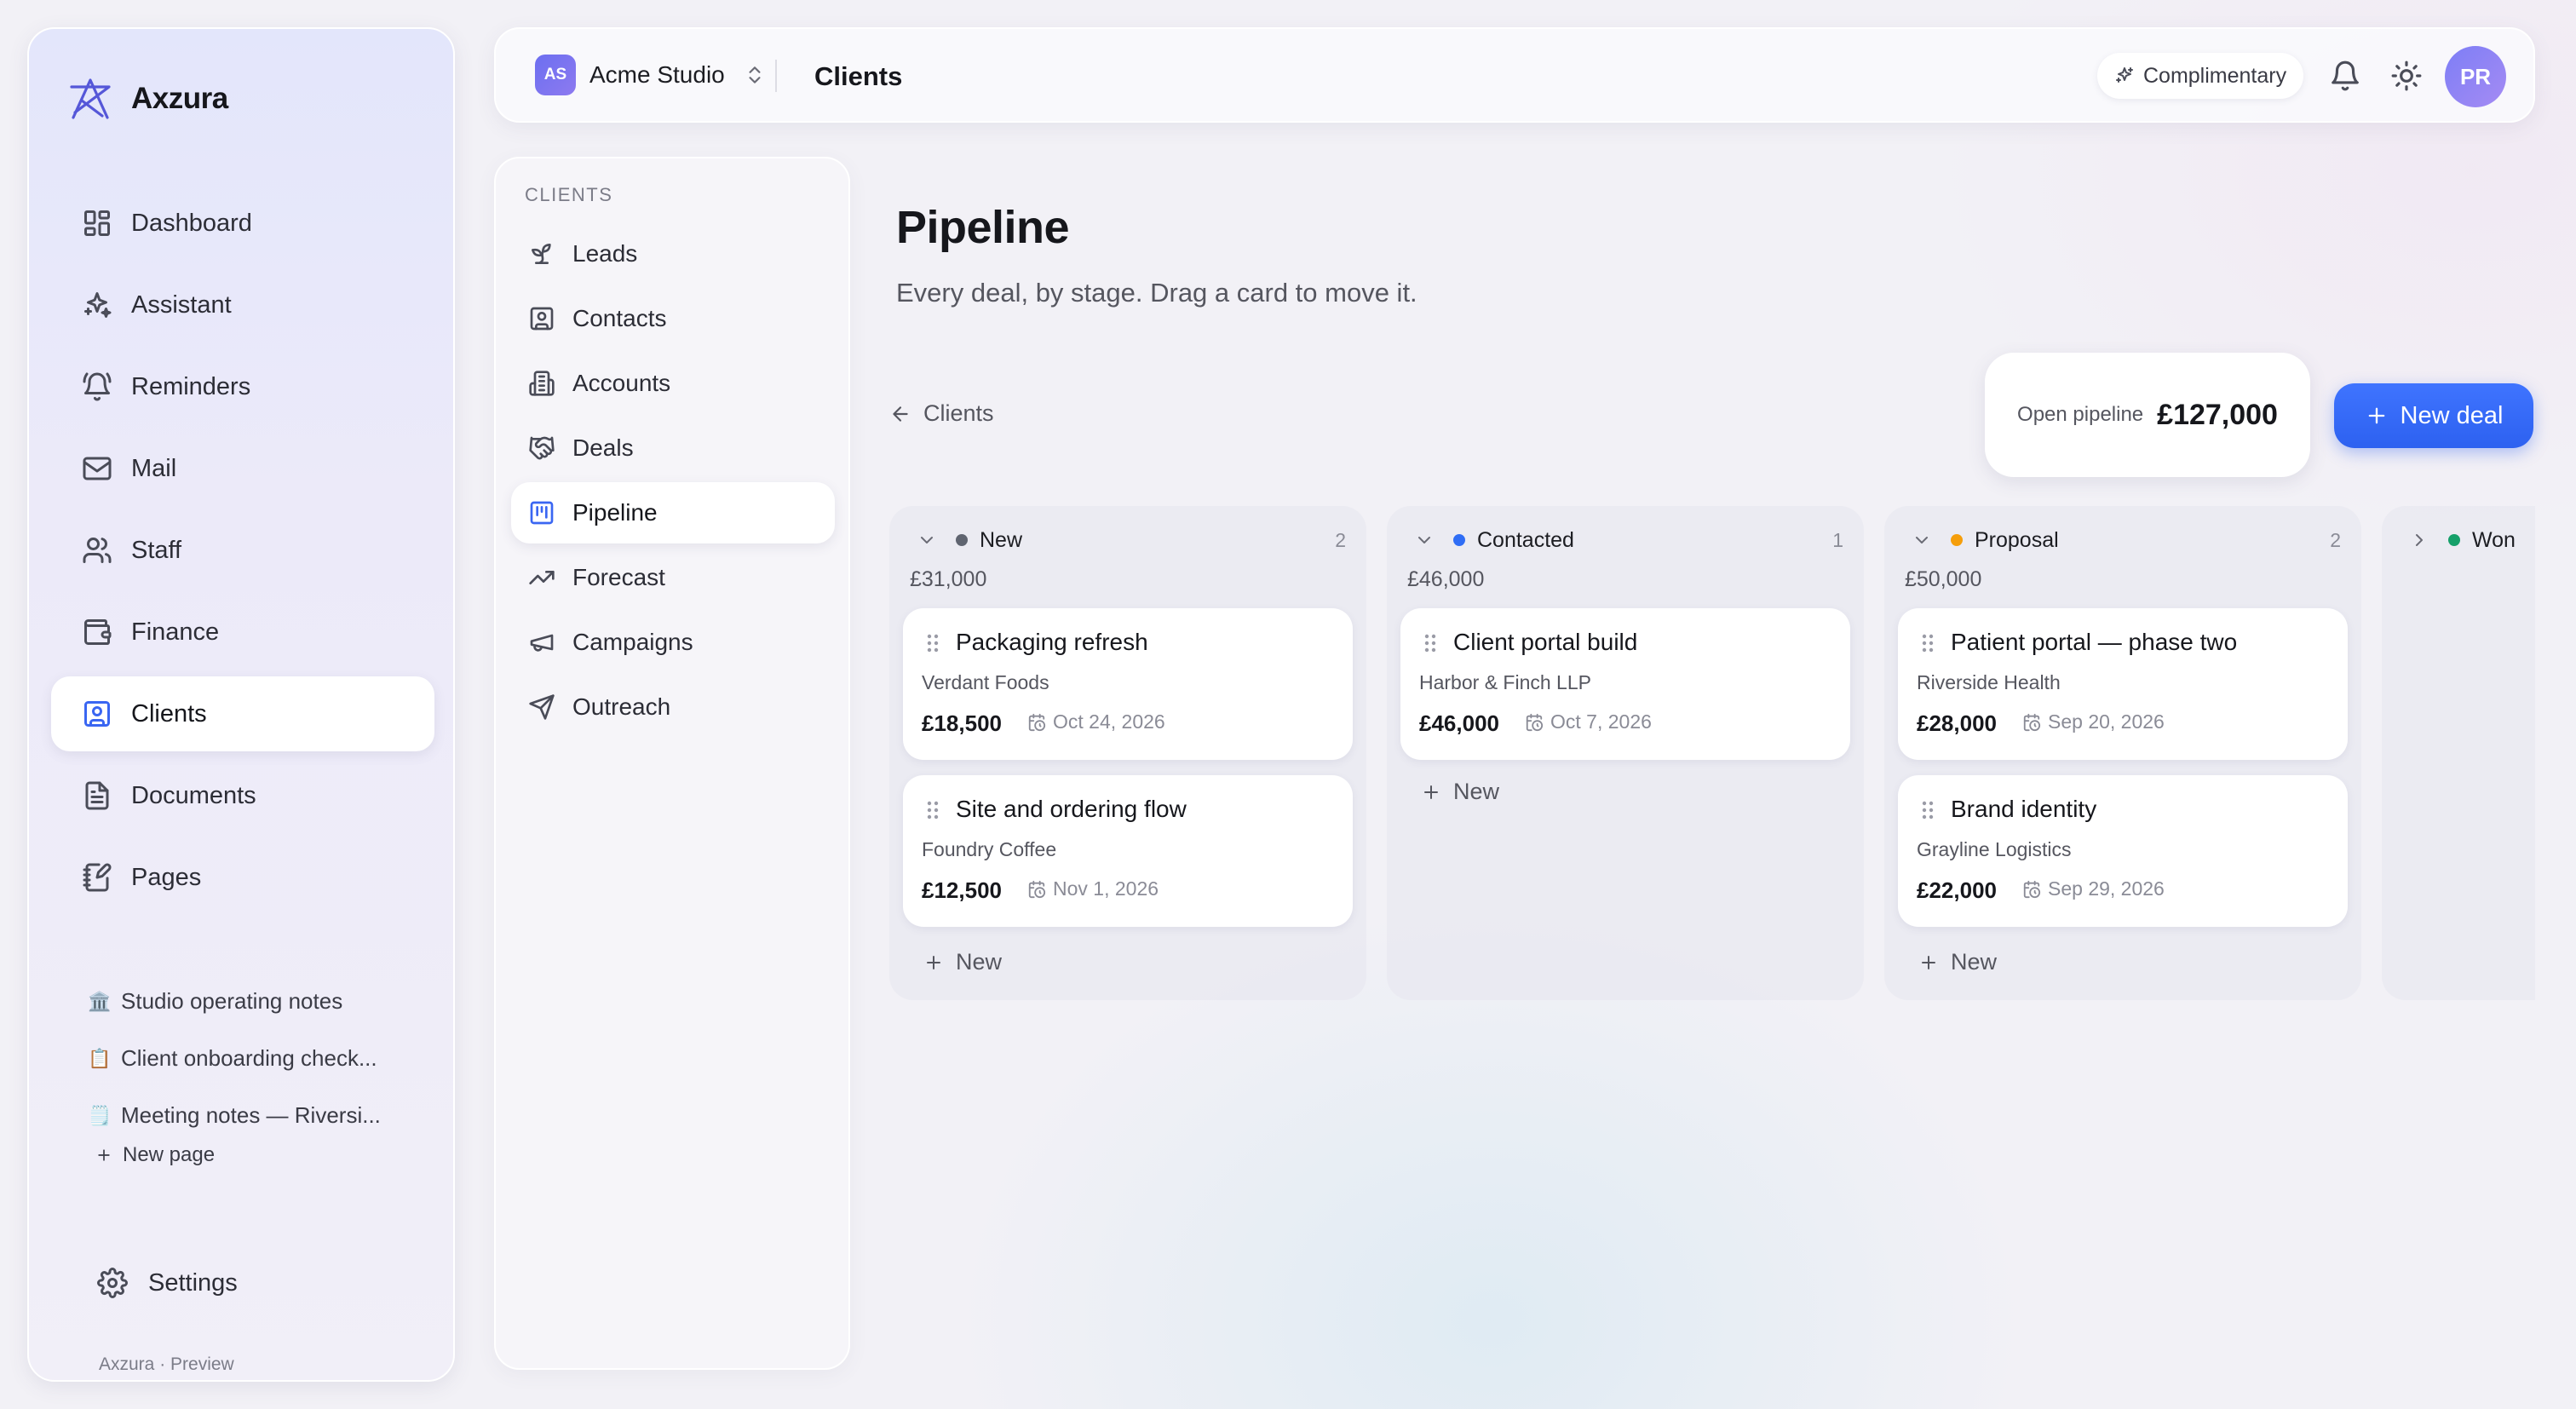  I want to click on deal-title: Brand identity, so click(2024, 809).